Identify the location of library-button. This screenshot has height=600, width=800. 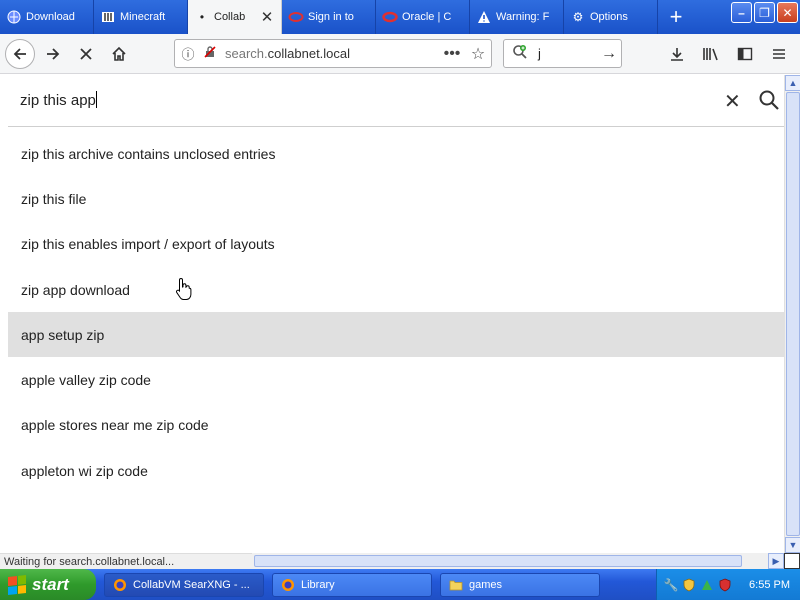
(711, 54).